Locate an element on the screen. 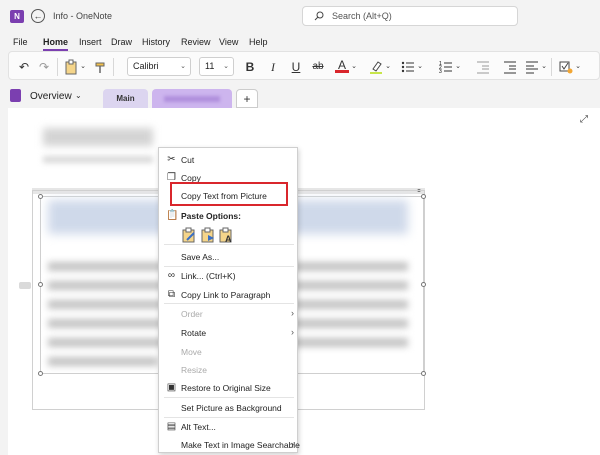 This screenshot has height=455, width=600. notebook-title: Overview is located at coordinates (51, 96).